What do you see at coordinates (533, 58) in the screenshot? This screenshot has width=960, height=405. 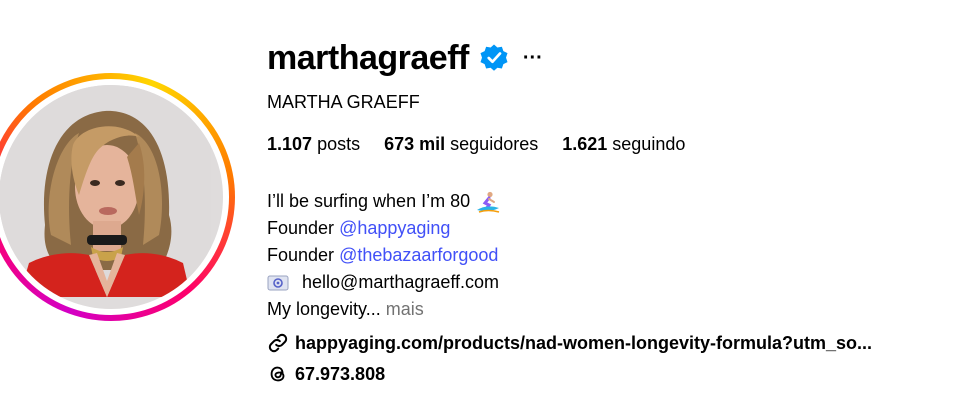 I see `more-options-icon: ···` at bounding box center [533, 58].